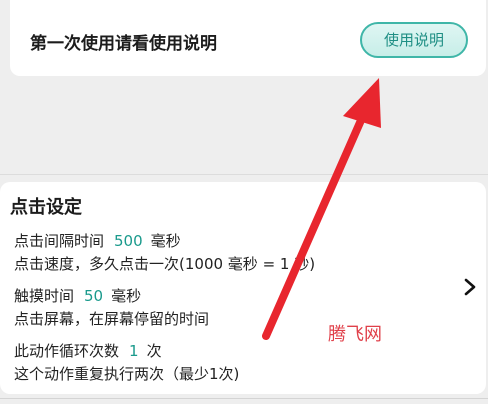 The height and width of the screenshot is (404, 488). Describe the element at coordinates (355, 334) in the screenshot. I see `watermark-text: 腾飞网` at that location.